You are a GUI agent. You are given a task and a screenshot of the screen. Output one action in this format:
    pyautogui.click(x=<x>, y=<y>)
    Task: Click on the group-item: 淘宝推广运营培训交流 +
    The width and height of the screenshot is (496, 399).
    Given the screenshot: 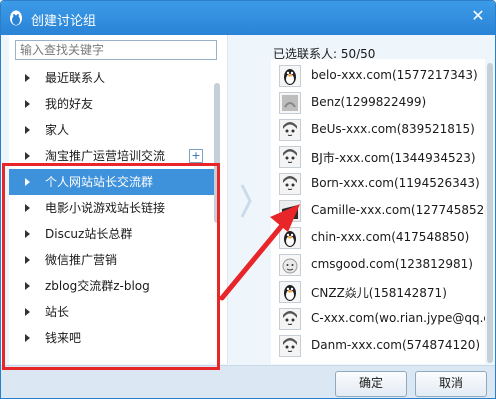 What is the action you would take?
    pyautogui.click(x=118, y=156)
    